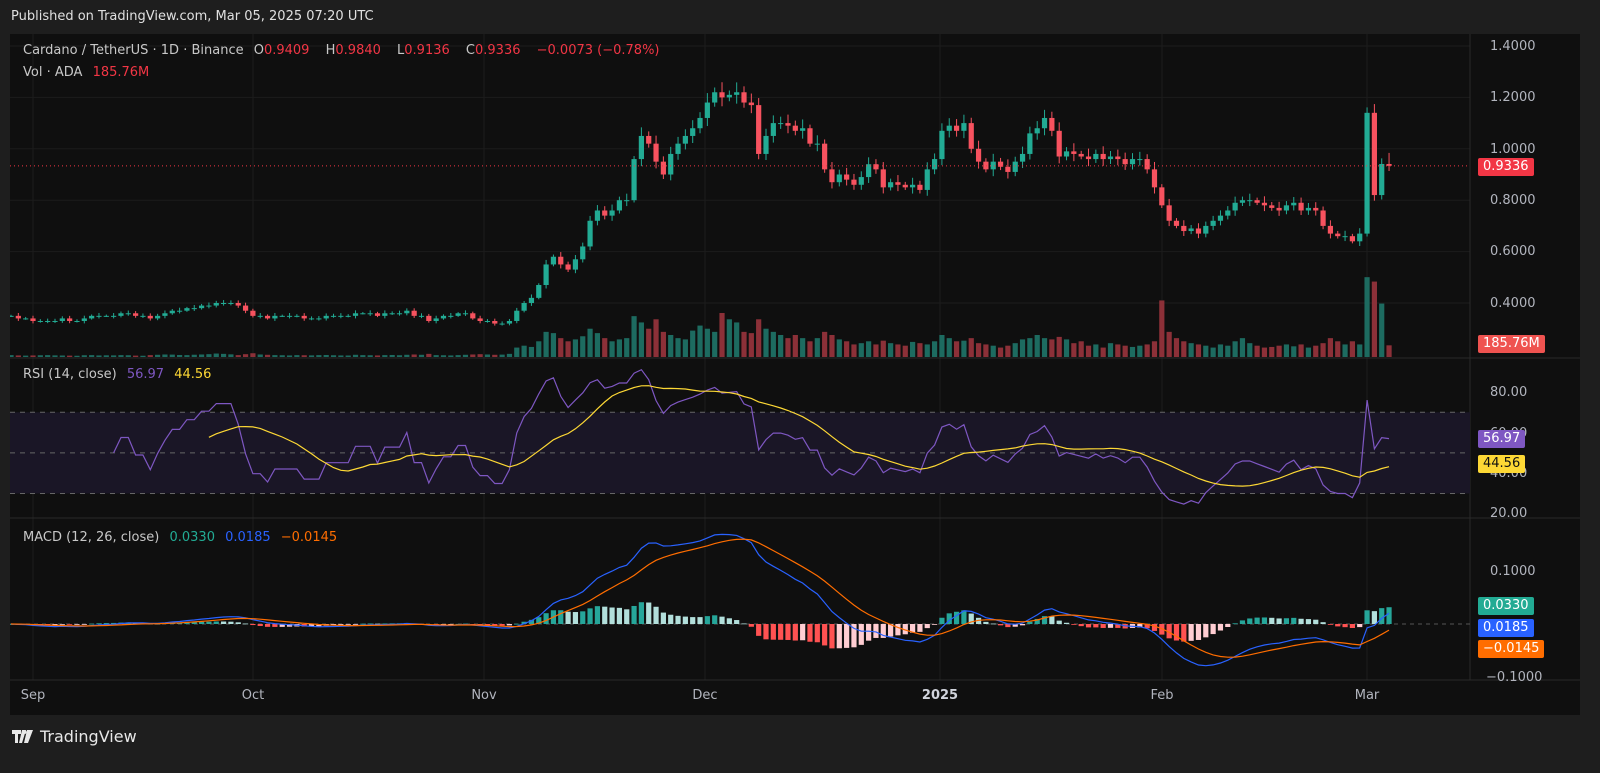 The image size is (1600, 773). I want to click on price-tick: 0.8000, so click(1513, 200).